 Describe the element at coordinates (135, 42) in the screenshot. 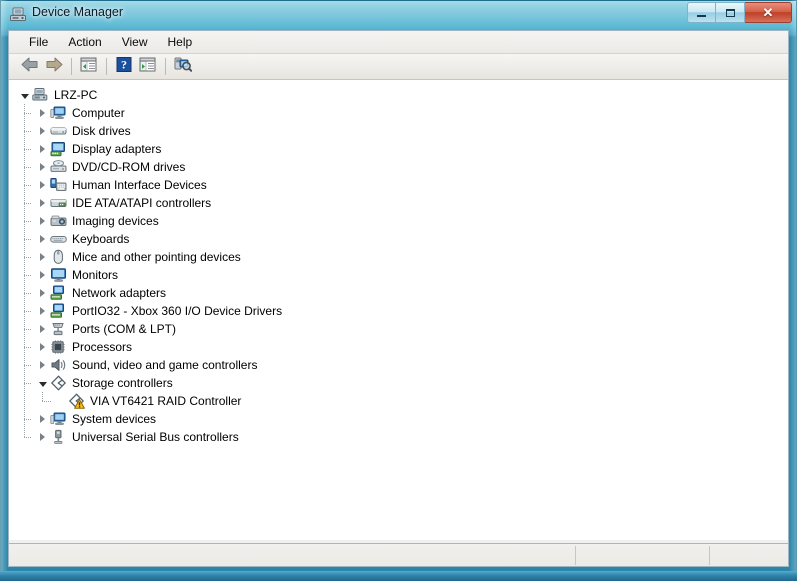

I see `menu-item-view: View` at that location.